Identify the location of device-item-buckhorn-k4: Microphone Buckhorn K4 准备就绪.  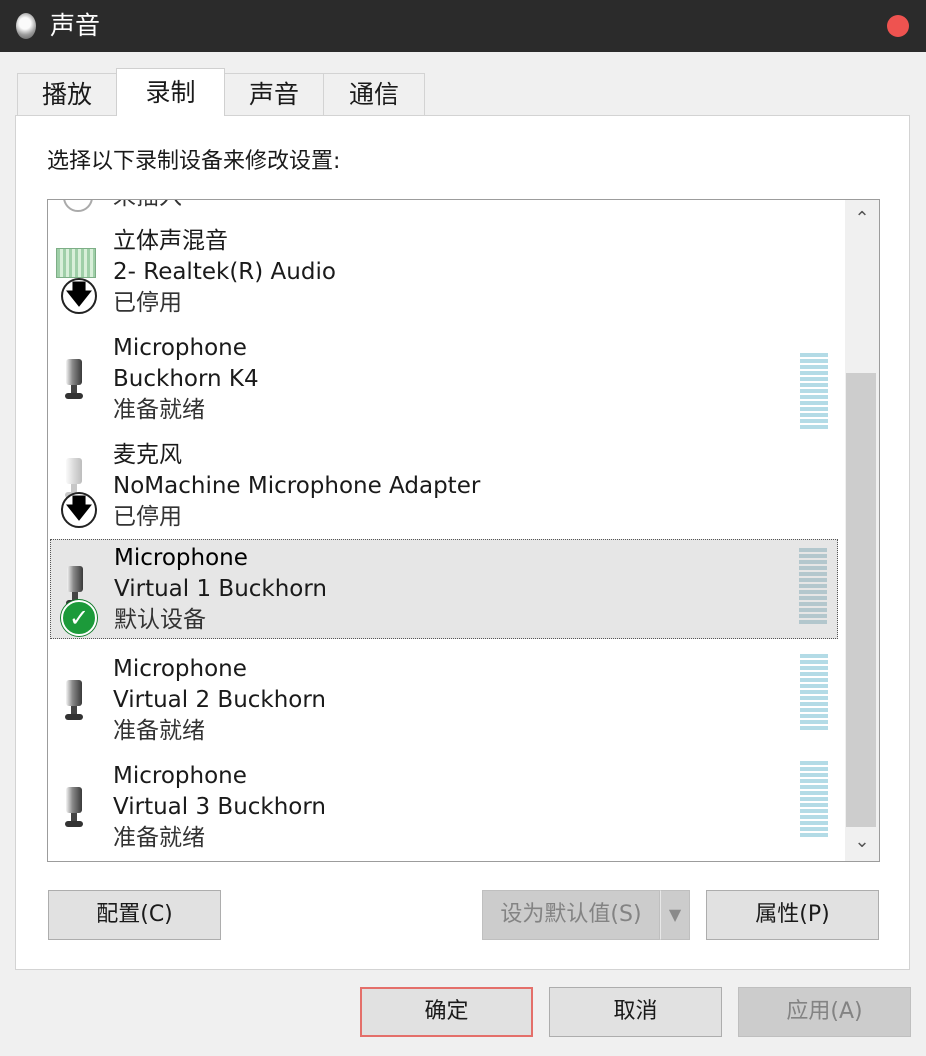
(446, 380).